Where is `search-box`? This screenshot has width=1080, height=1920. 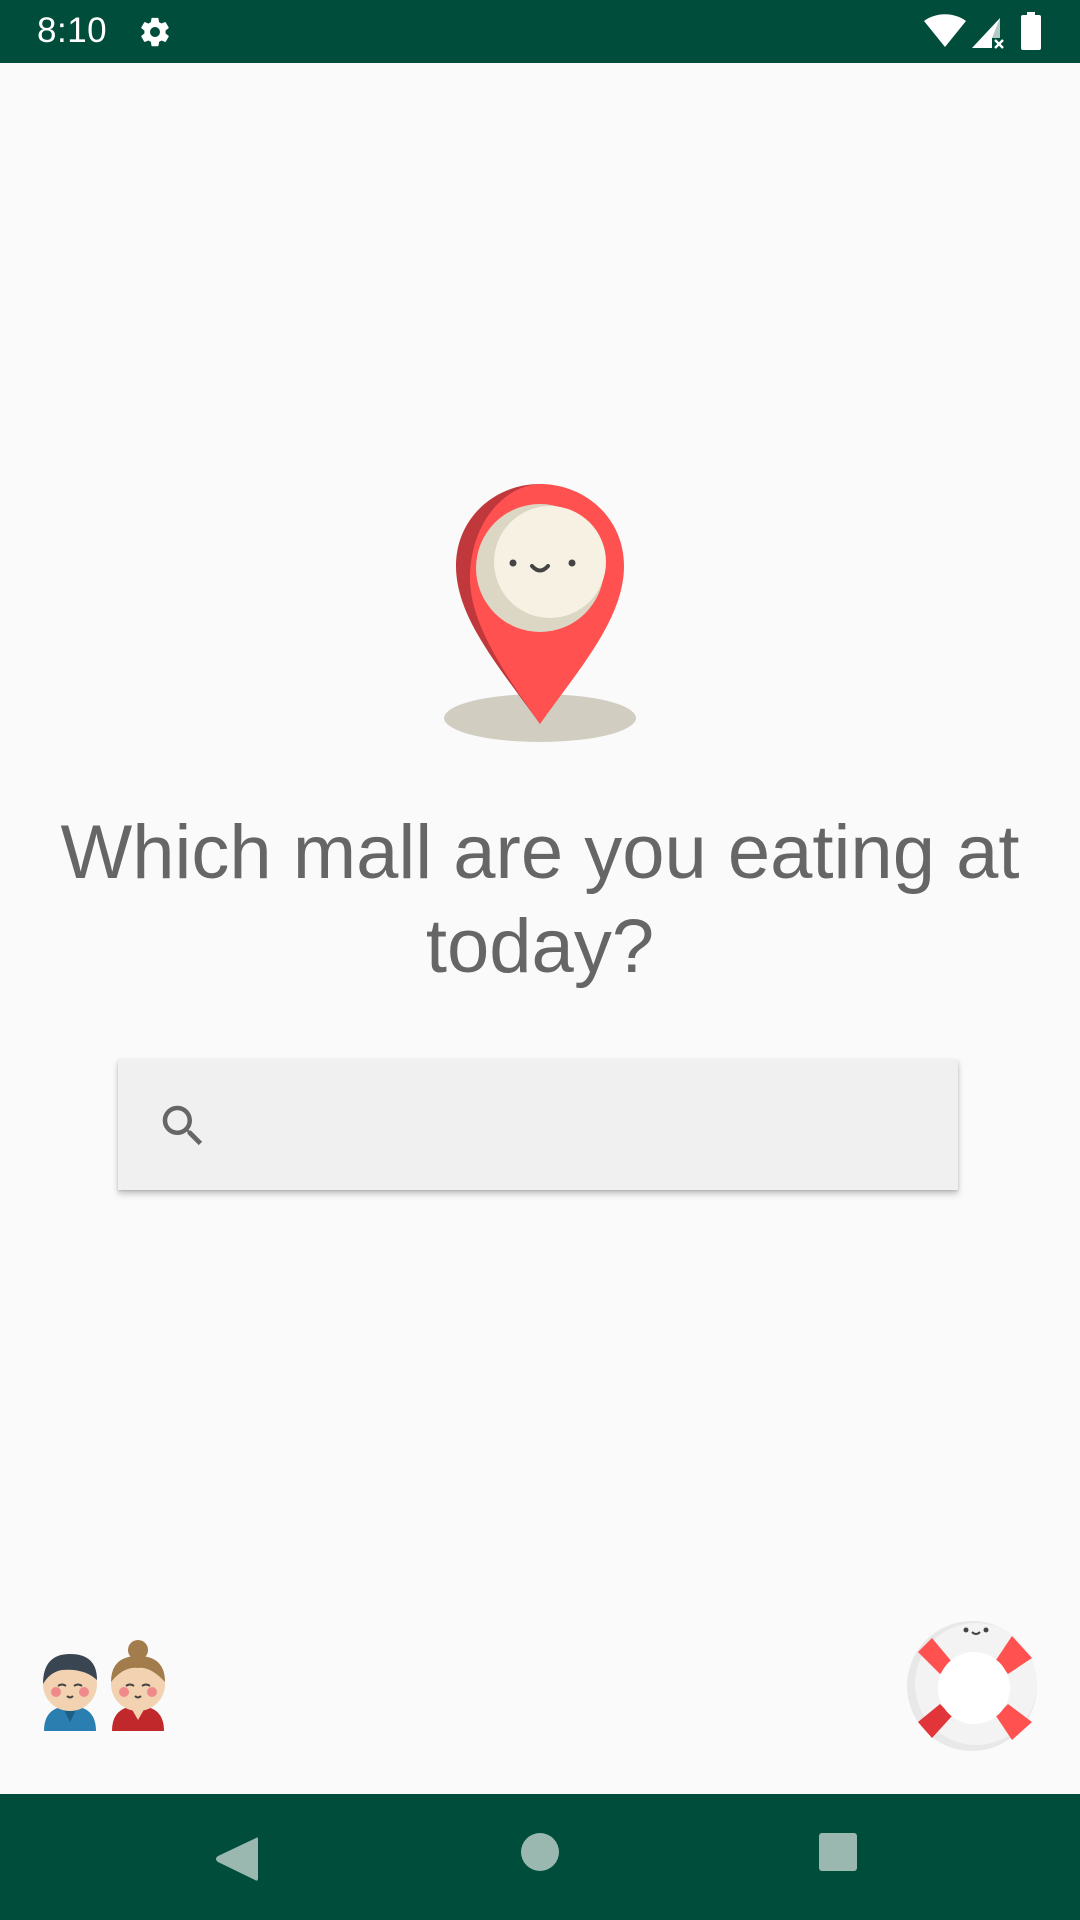 search-box is located at coordinates (538, 1124).